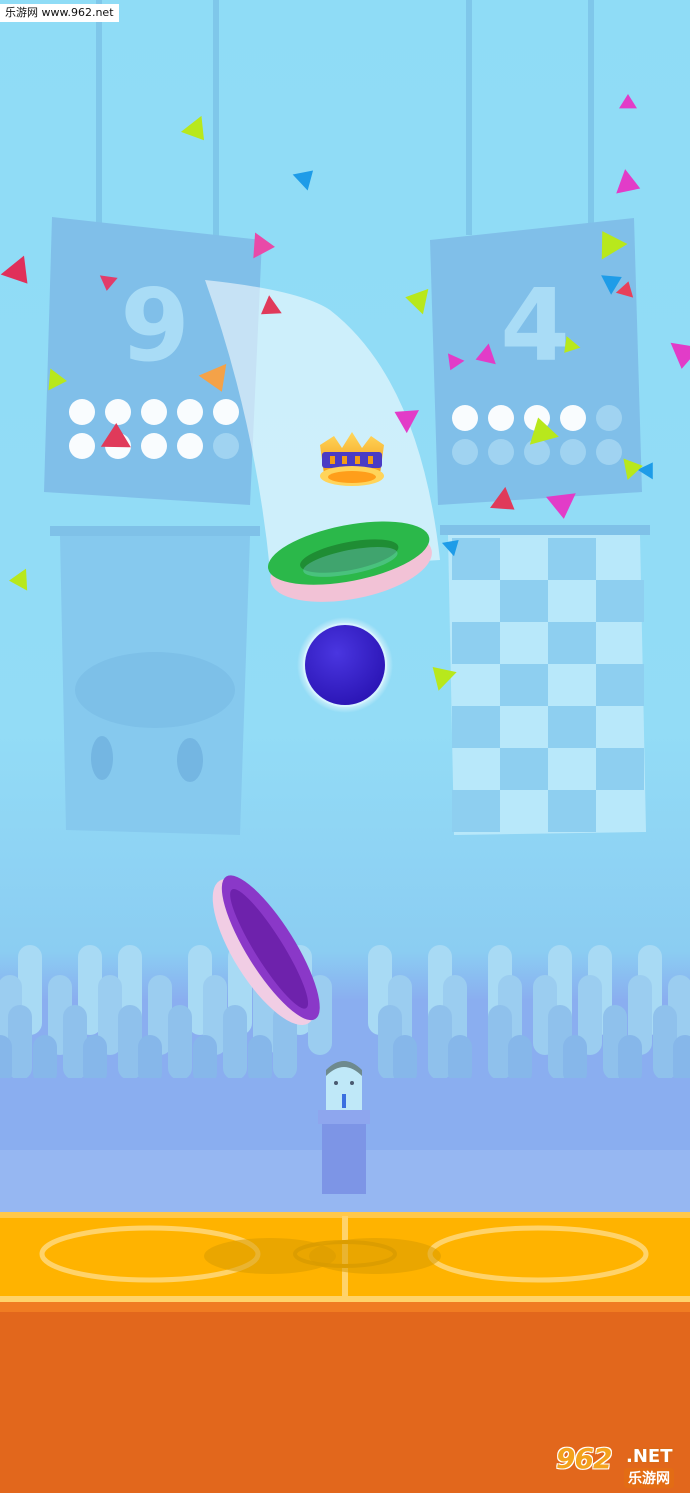 The height and width of the screenshot is (1493, 690). Describe the element at coordinates (59, 13) in the screenshot. I see `site-watermark: 乐游网 www.962.net` at that location.